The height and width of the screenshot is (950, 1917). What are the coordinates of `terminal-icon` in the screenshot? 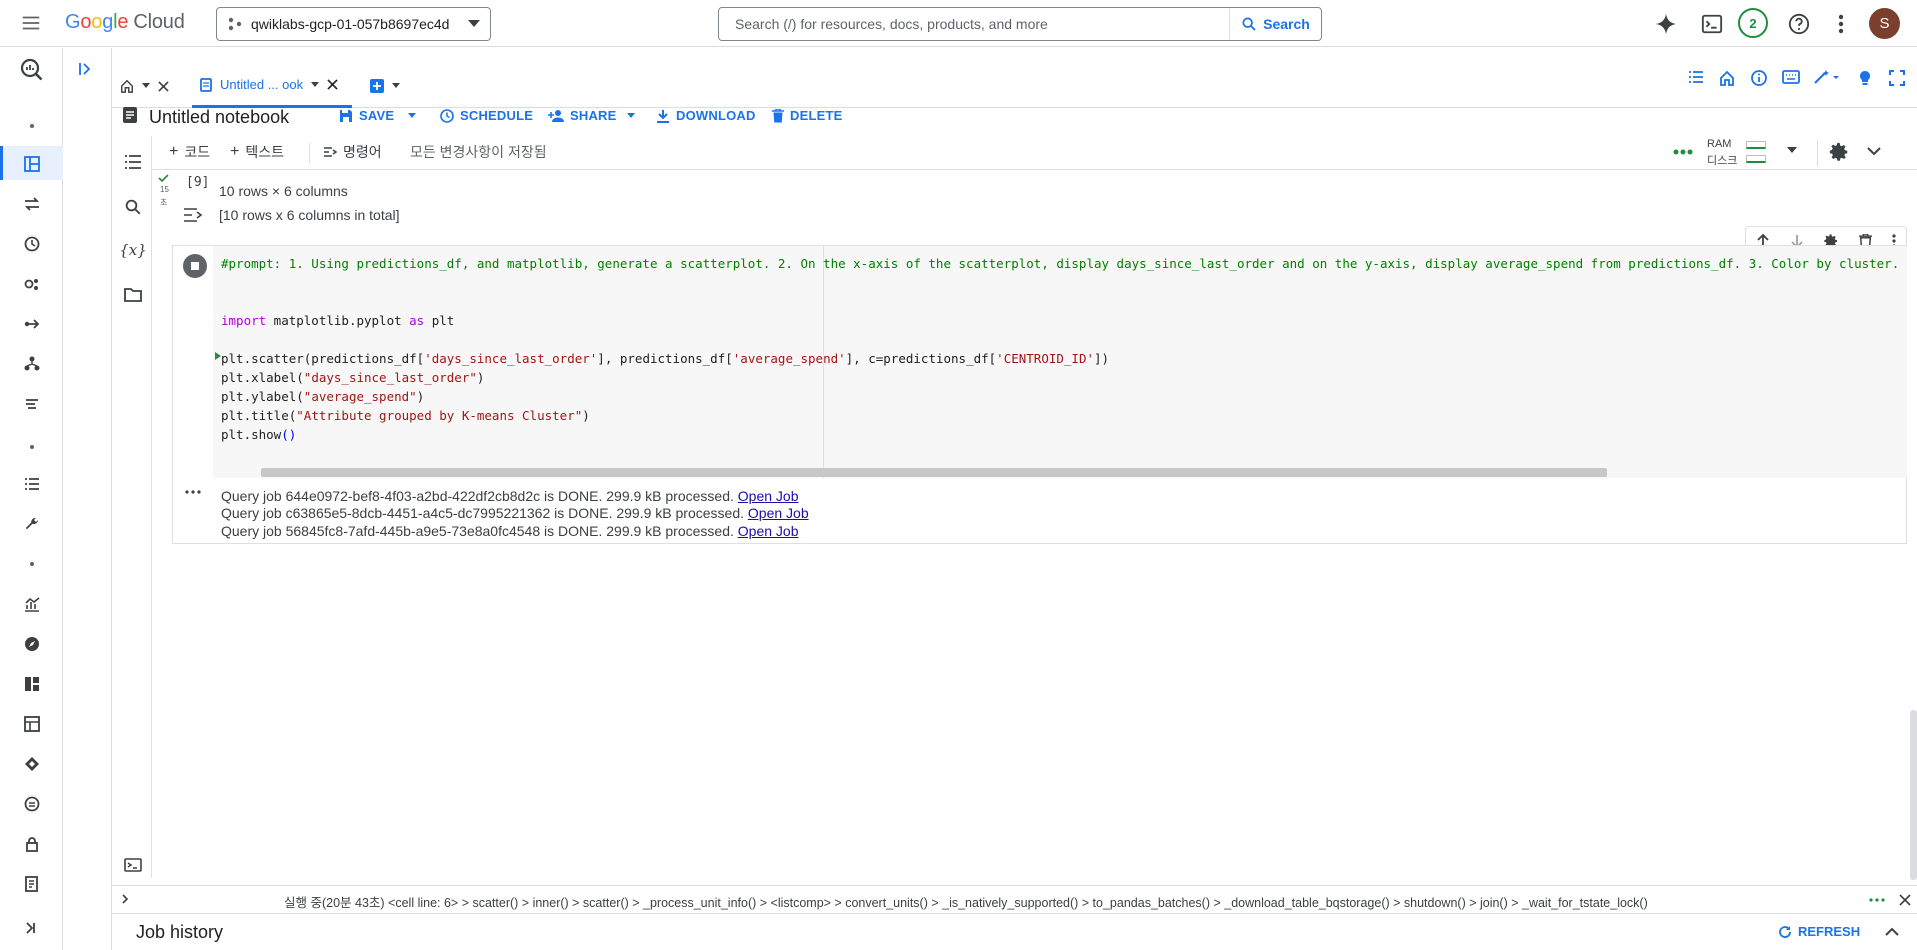 It's located at (133, 865).